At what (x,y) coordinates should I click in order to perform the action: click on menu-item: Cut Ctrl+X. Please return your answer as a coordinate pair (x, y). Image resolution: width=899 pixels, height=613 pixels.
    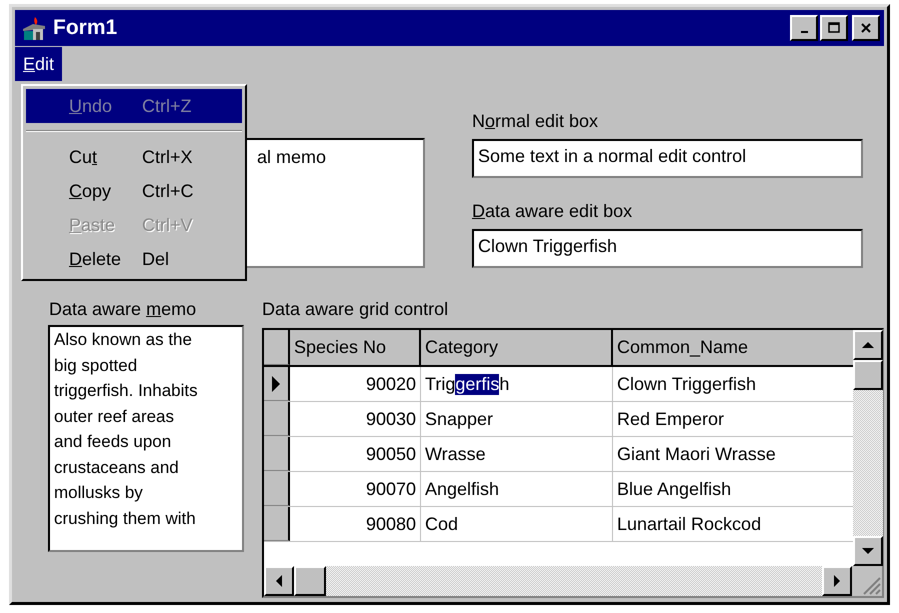
    Looking at the image, I should click on (134, 157).